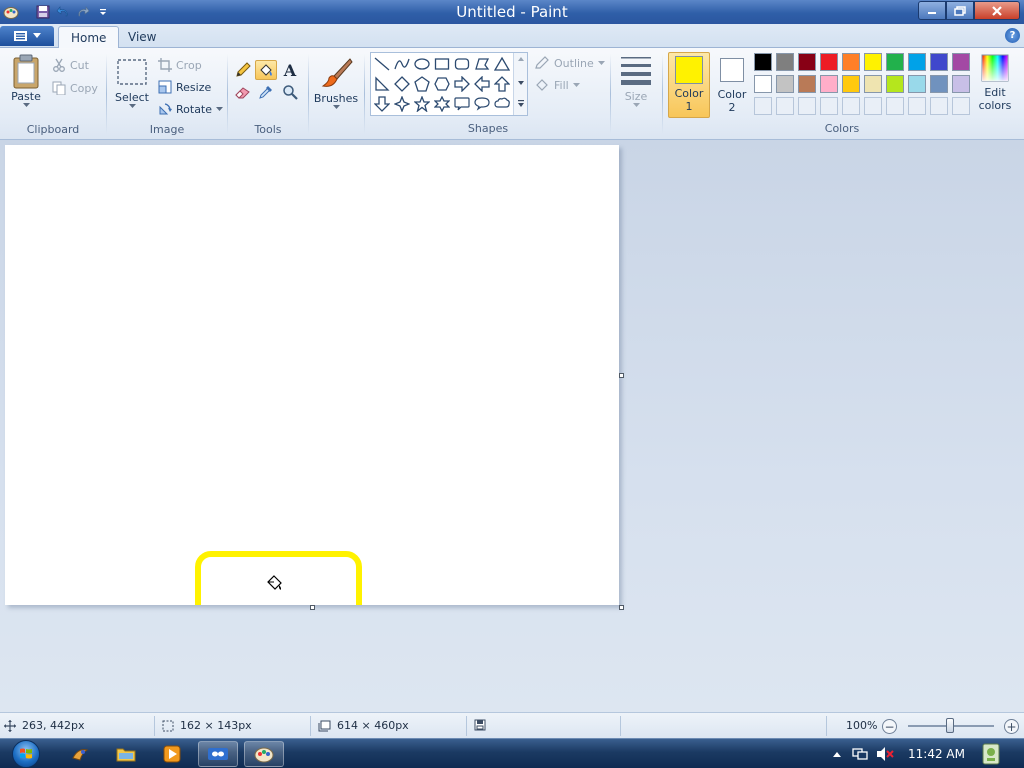 This screenshot has height=768, width=1024. What do you see at coordinates (689, 85) in the screenshot?
I see `color1-button: Color 1` at bounding box center [689, 85].